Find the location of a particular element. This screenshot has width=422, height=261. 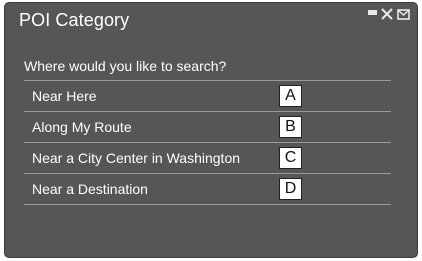

option-along-my-route: Along My Route B is located at coordinates (207, 127).